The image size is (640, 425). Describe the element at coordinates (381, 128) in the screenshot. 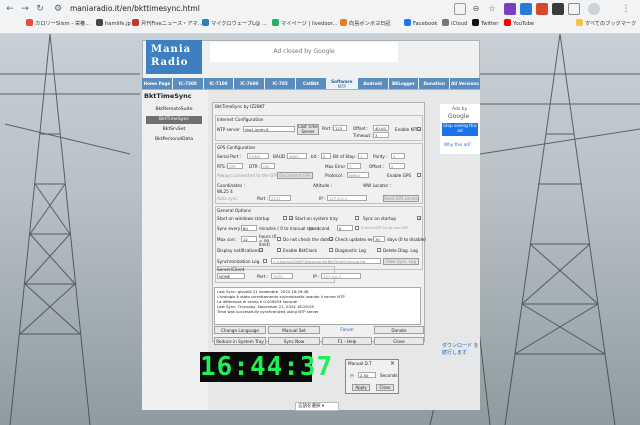

I see `offset-field: 40.00` at that location.